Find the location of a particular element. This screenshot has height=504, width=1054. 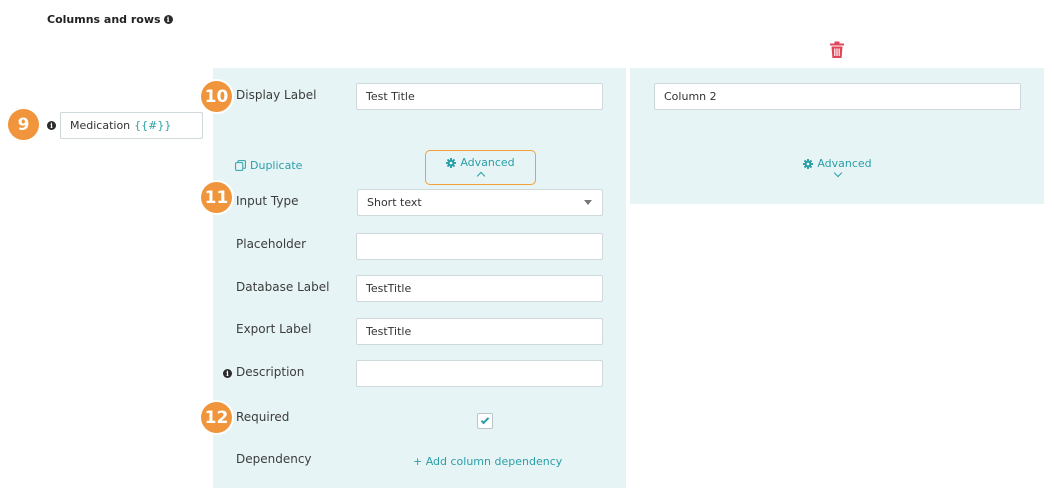

chevron-up-icon is located at coordinates (480, 176).